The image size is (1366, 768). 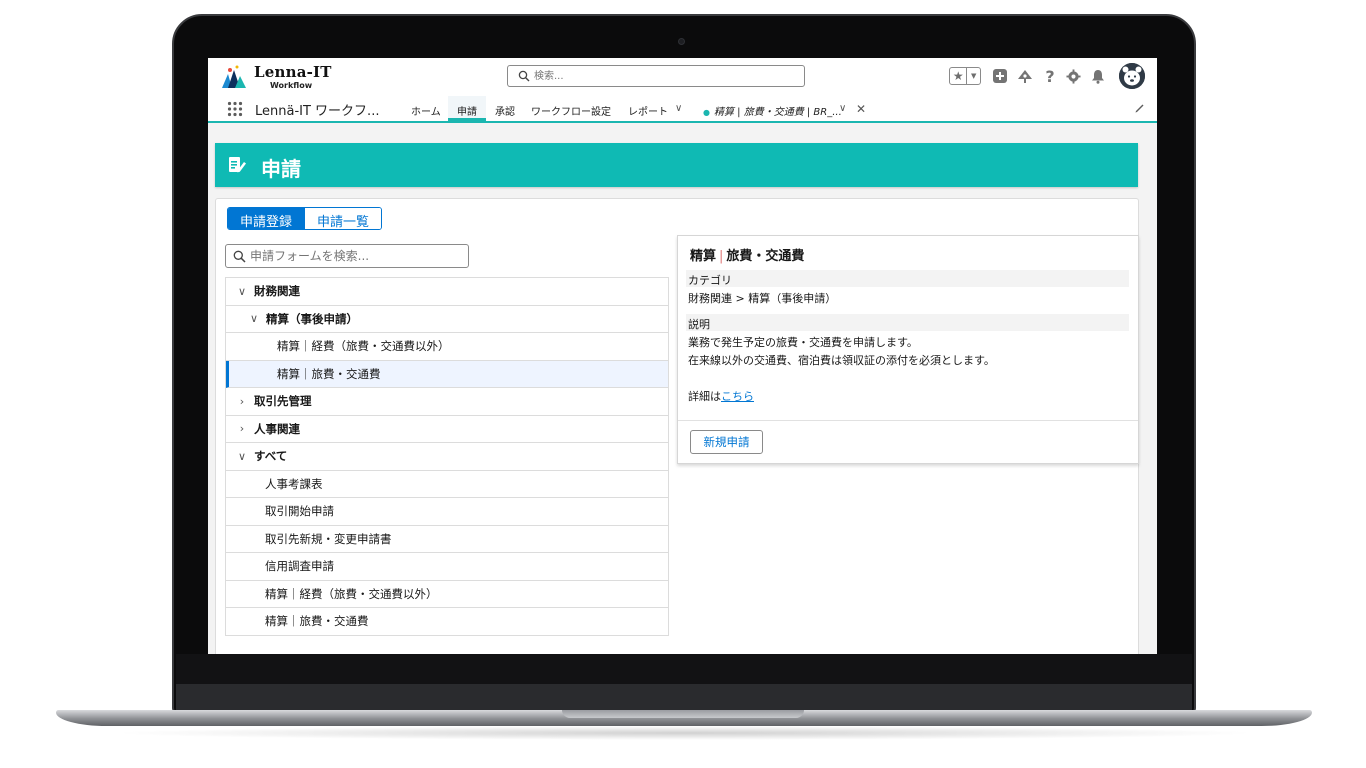 What do you see at coordinates (685, 733) in the screenshot?
I see `laptop-shadow` at bounding box center [685, 733].